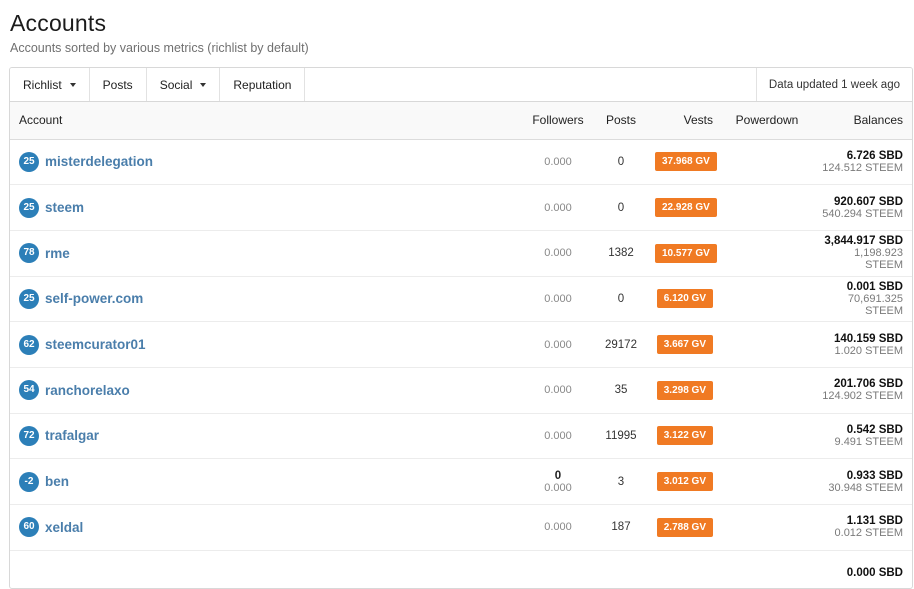 The image size is (914, 589). What do you see at coordinates (29, 435) in the screenshot?
I see `reputation-badge: 72` at bounding box center [29, 435].